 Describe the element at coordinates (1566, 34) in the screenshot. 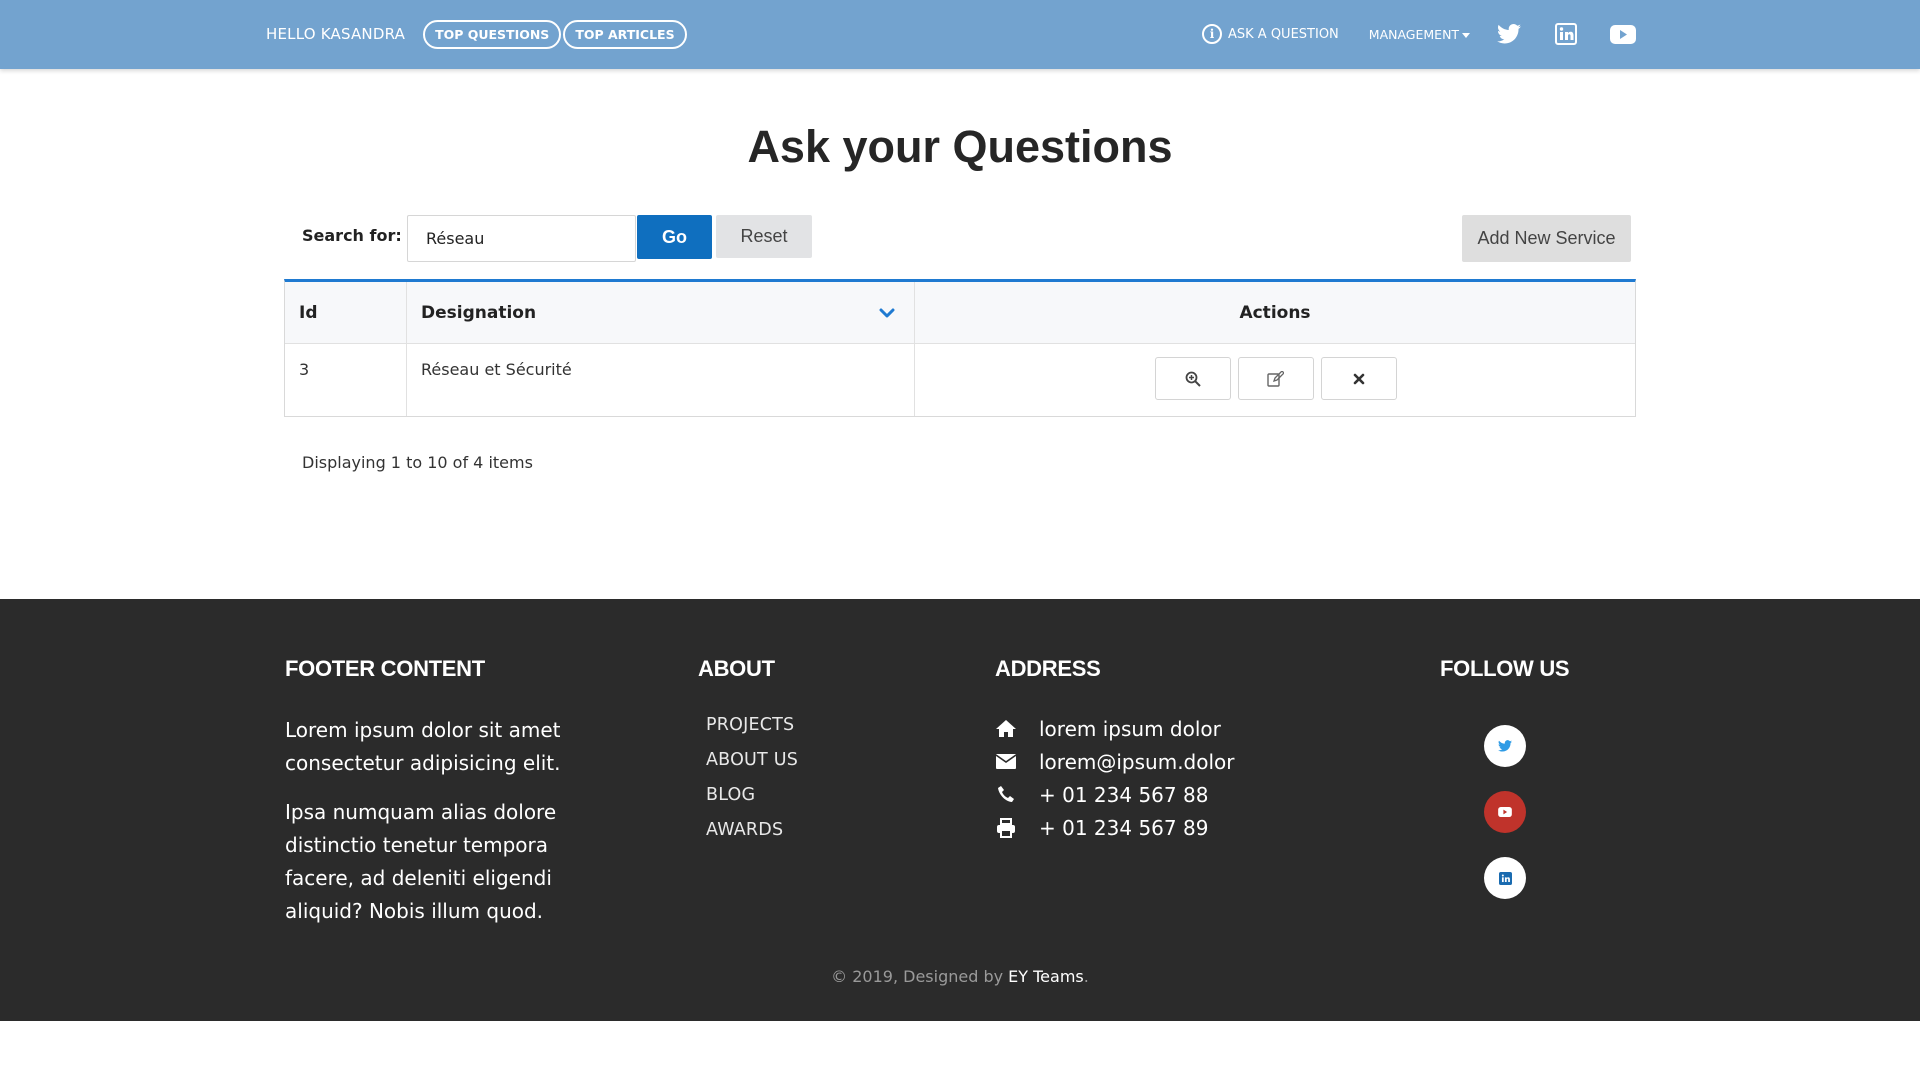

I see `linkedin-icon` at that location.